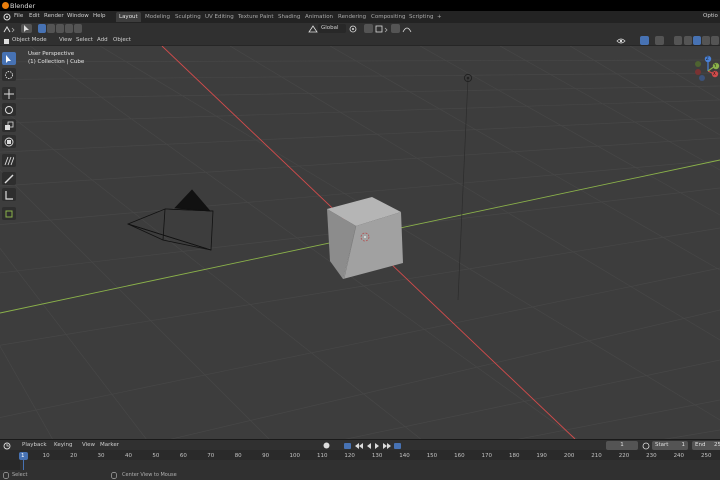  Describe the element at coordinates (365, 238) in the screenshot. I see `cube-object` at that location.